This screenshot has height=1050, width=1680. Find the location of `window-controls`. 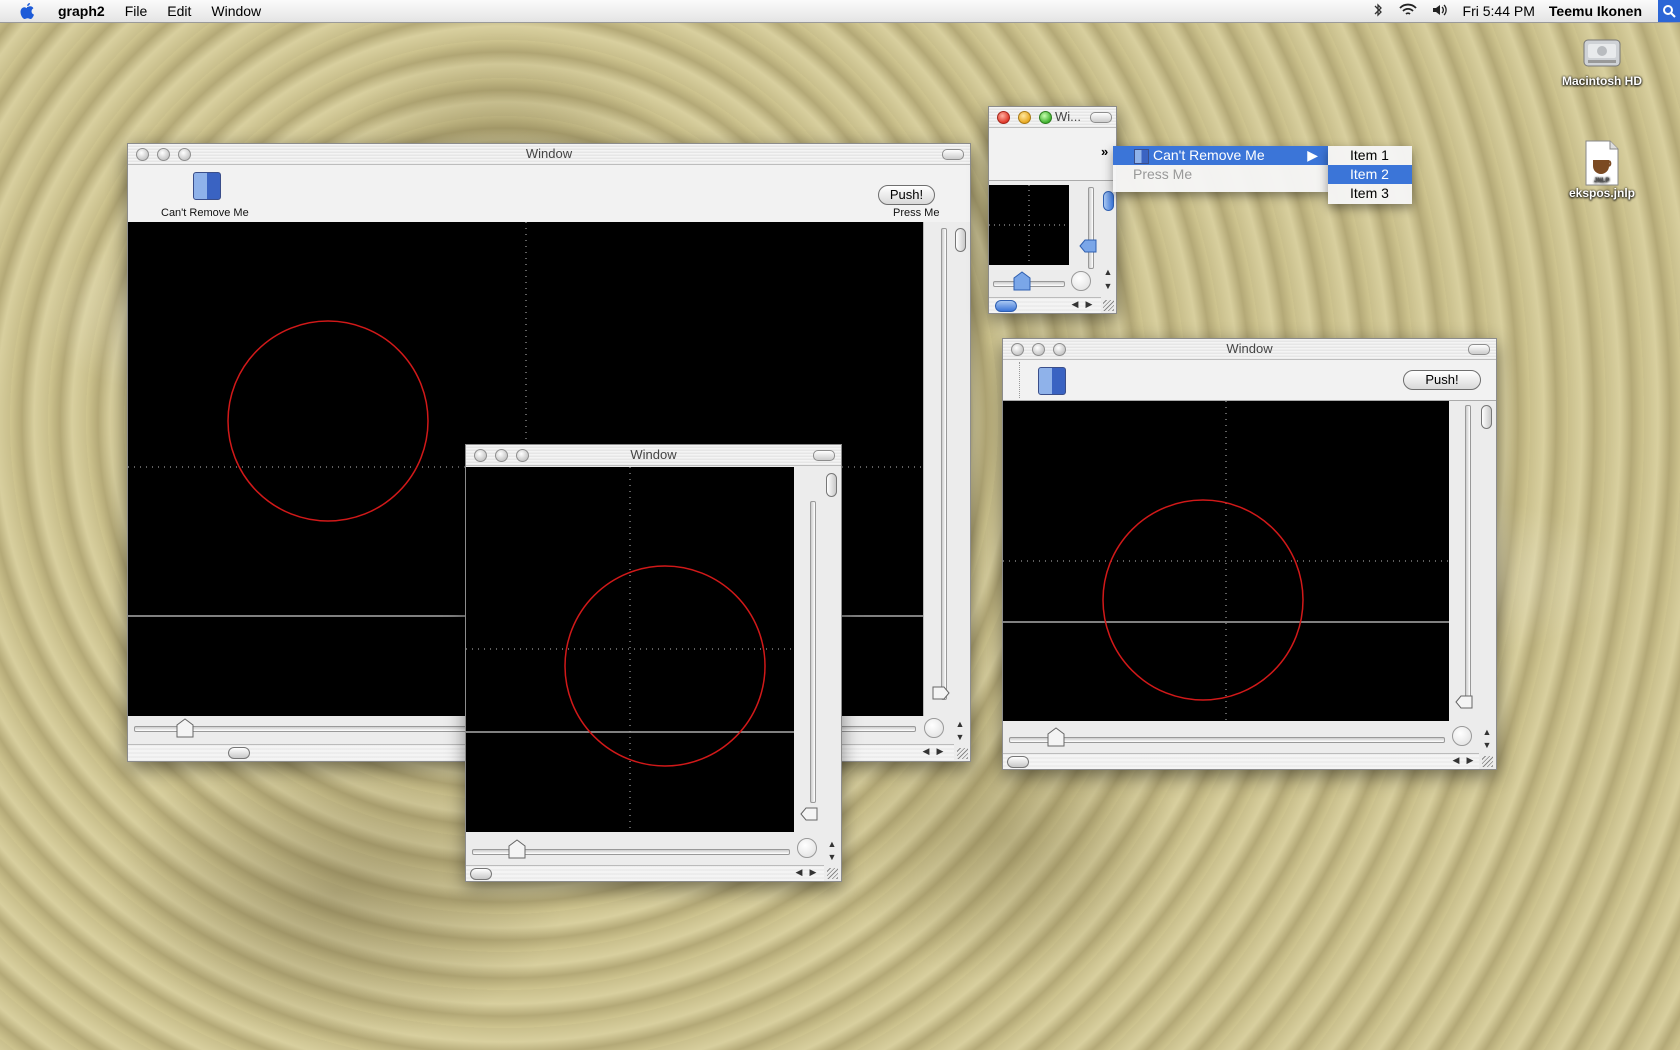

window-controls is located at coordinates (1028, 117).